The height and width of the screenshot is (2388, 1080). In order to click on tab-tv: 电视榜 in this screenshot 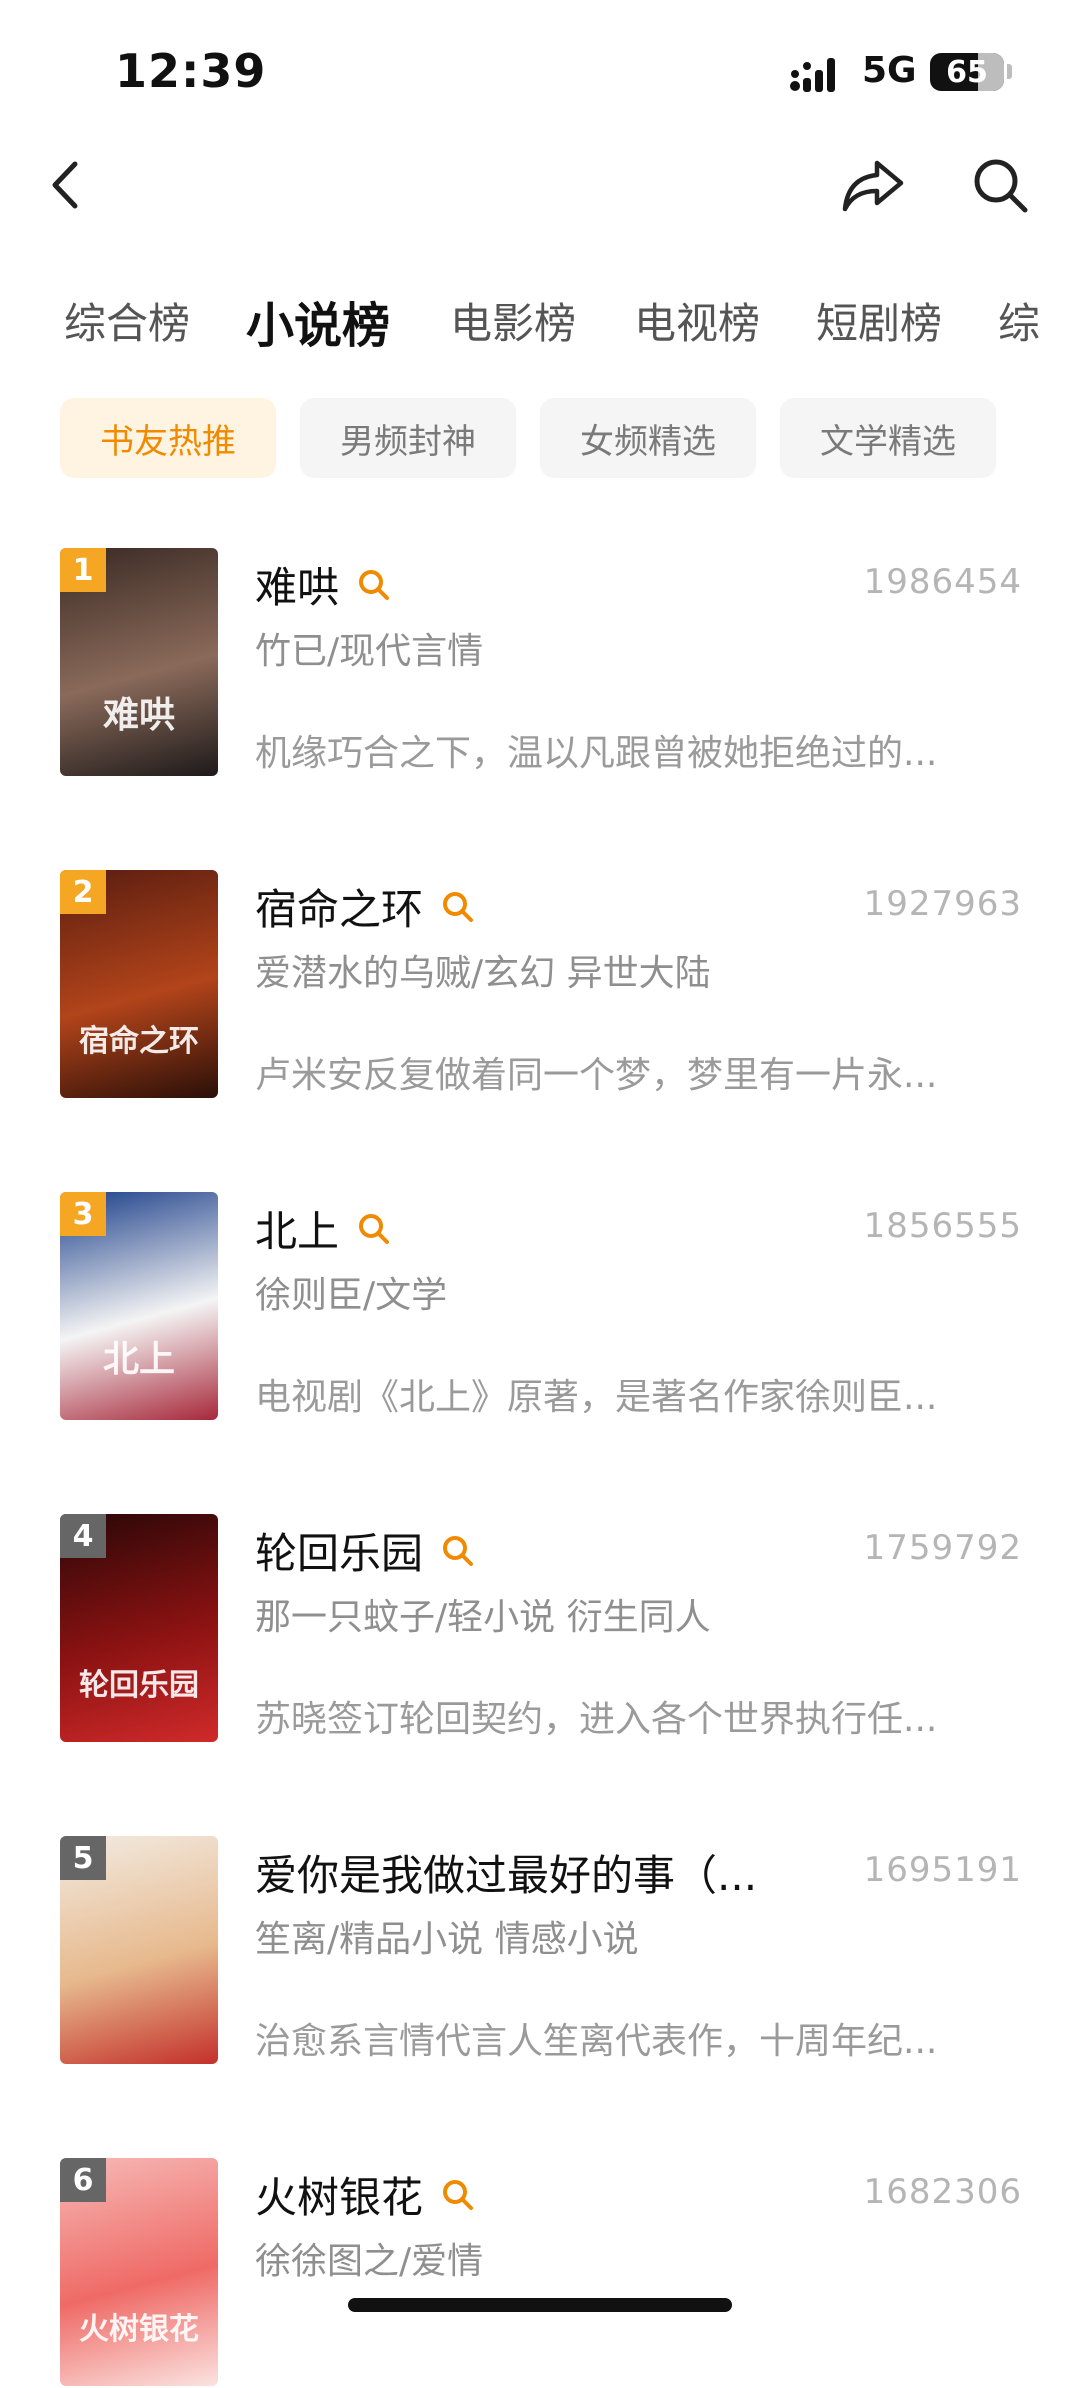, I will do `click(697, 320)`.